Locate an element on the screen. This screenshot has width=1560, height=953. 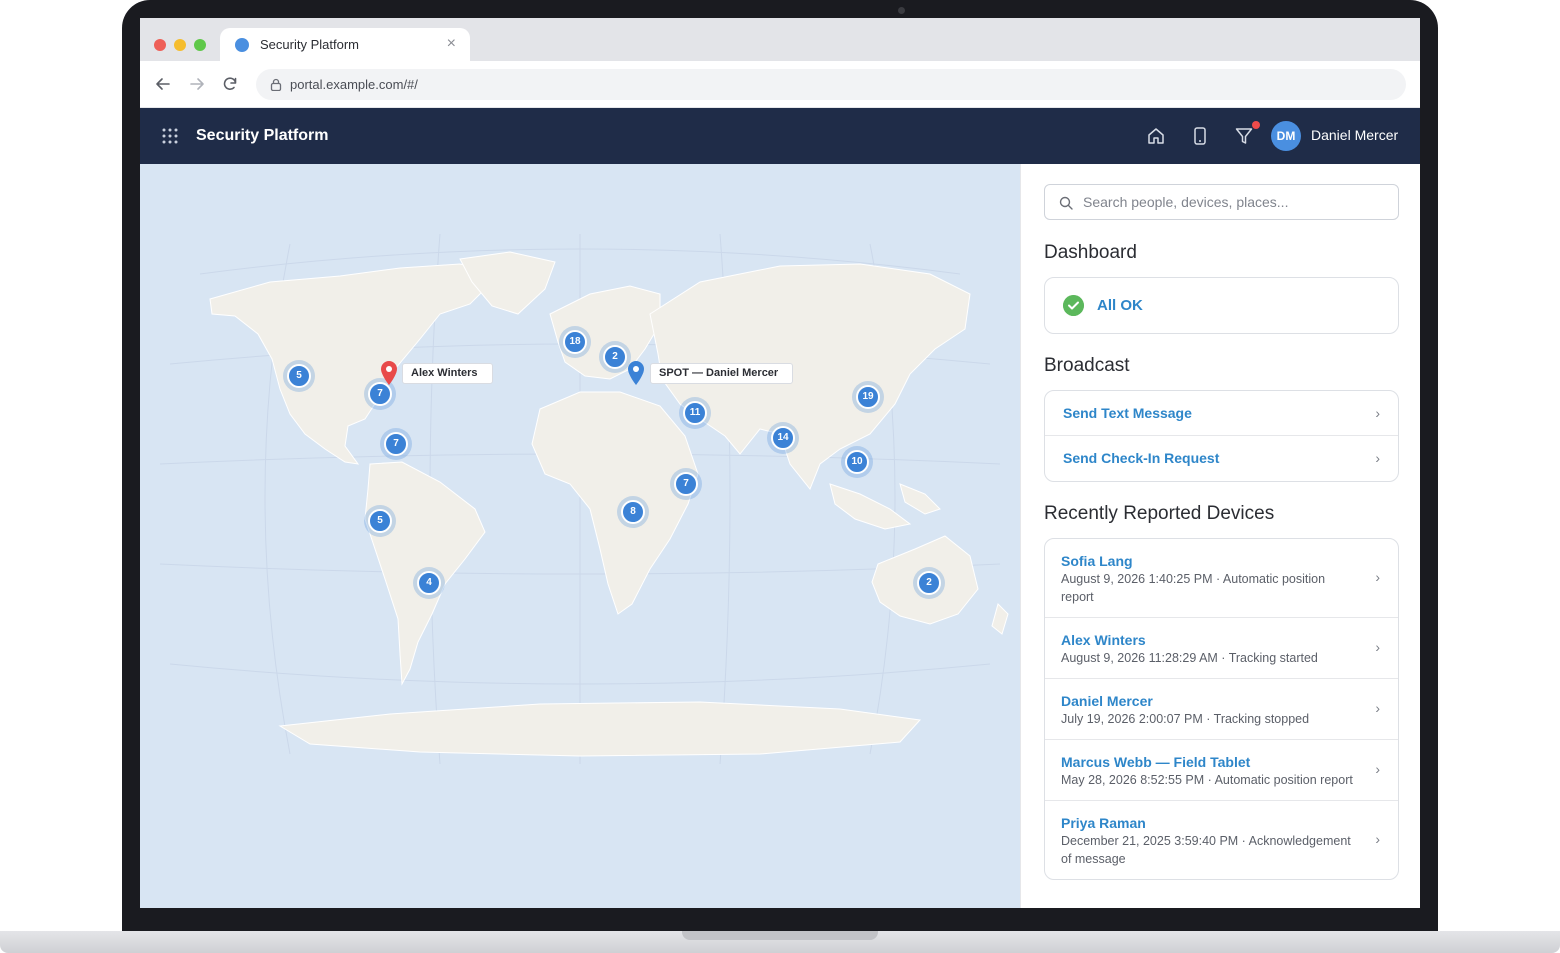
back-arrow-icon is located at coordinates (163, 84).